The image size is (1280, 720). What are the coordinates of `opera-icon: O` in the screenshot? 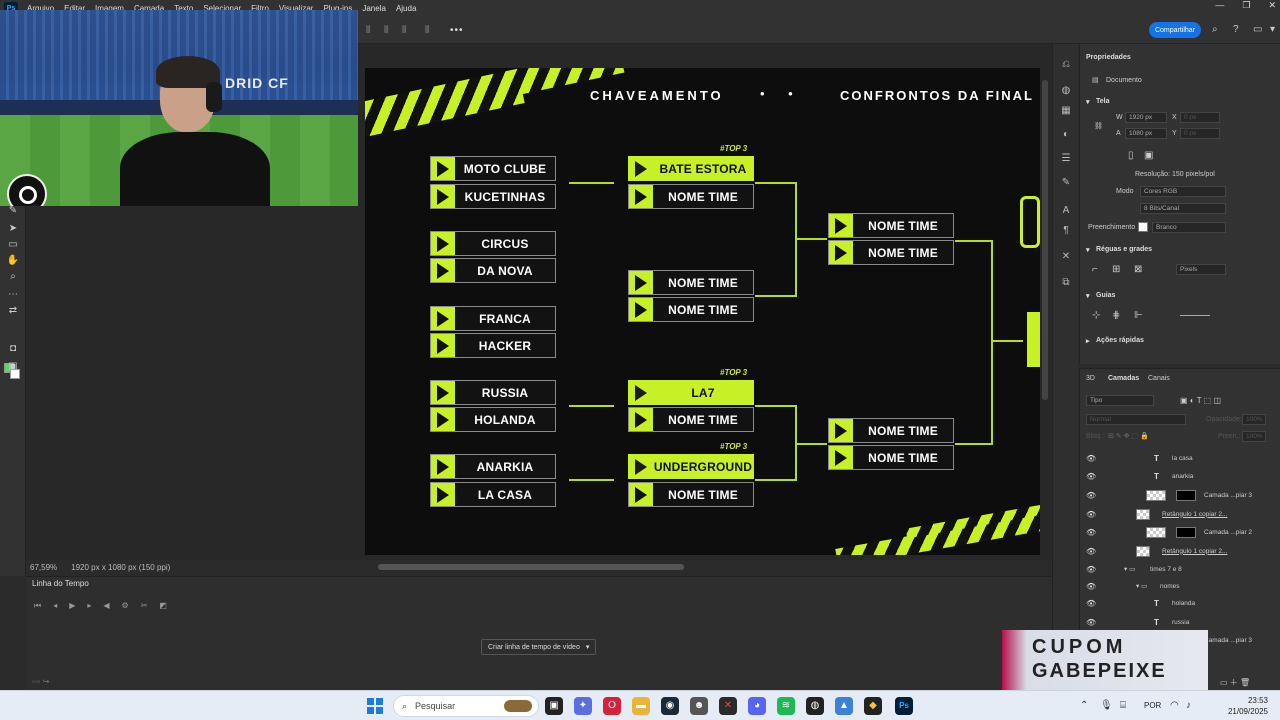 It's located at (612, 706).